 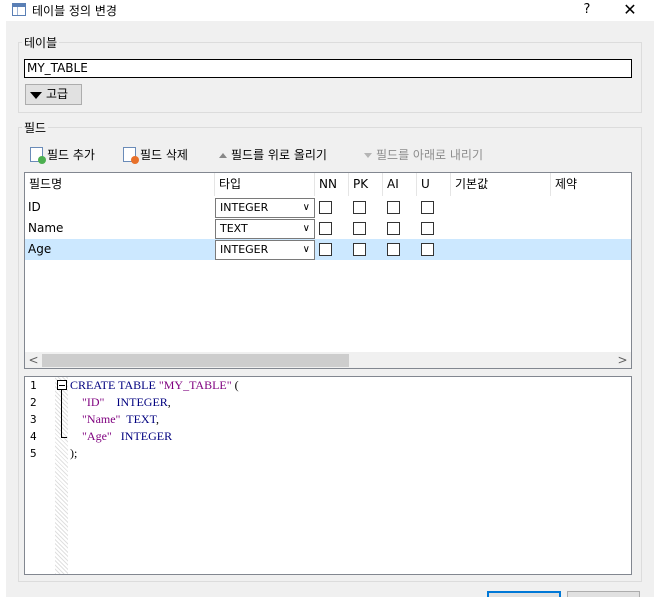 I want to click on code-token: CREATE TABLE, so click(x=114, y=385).